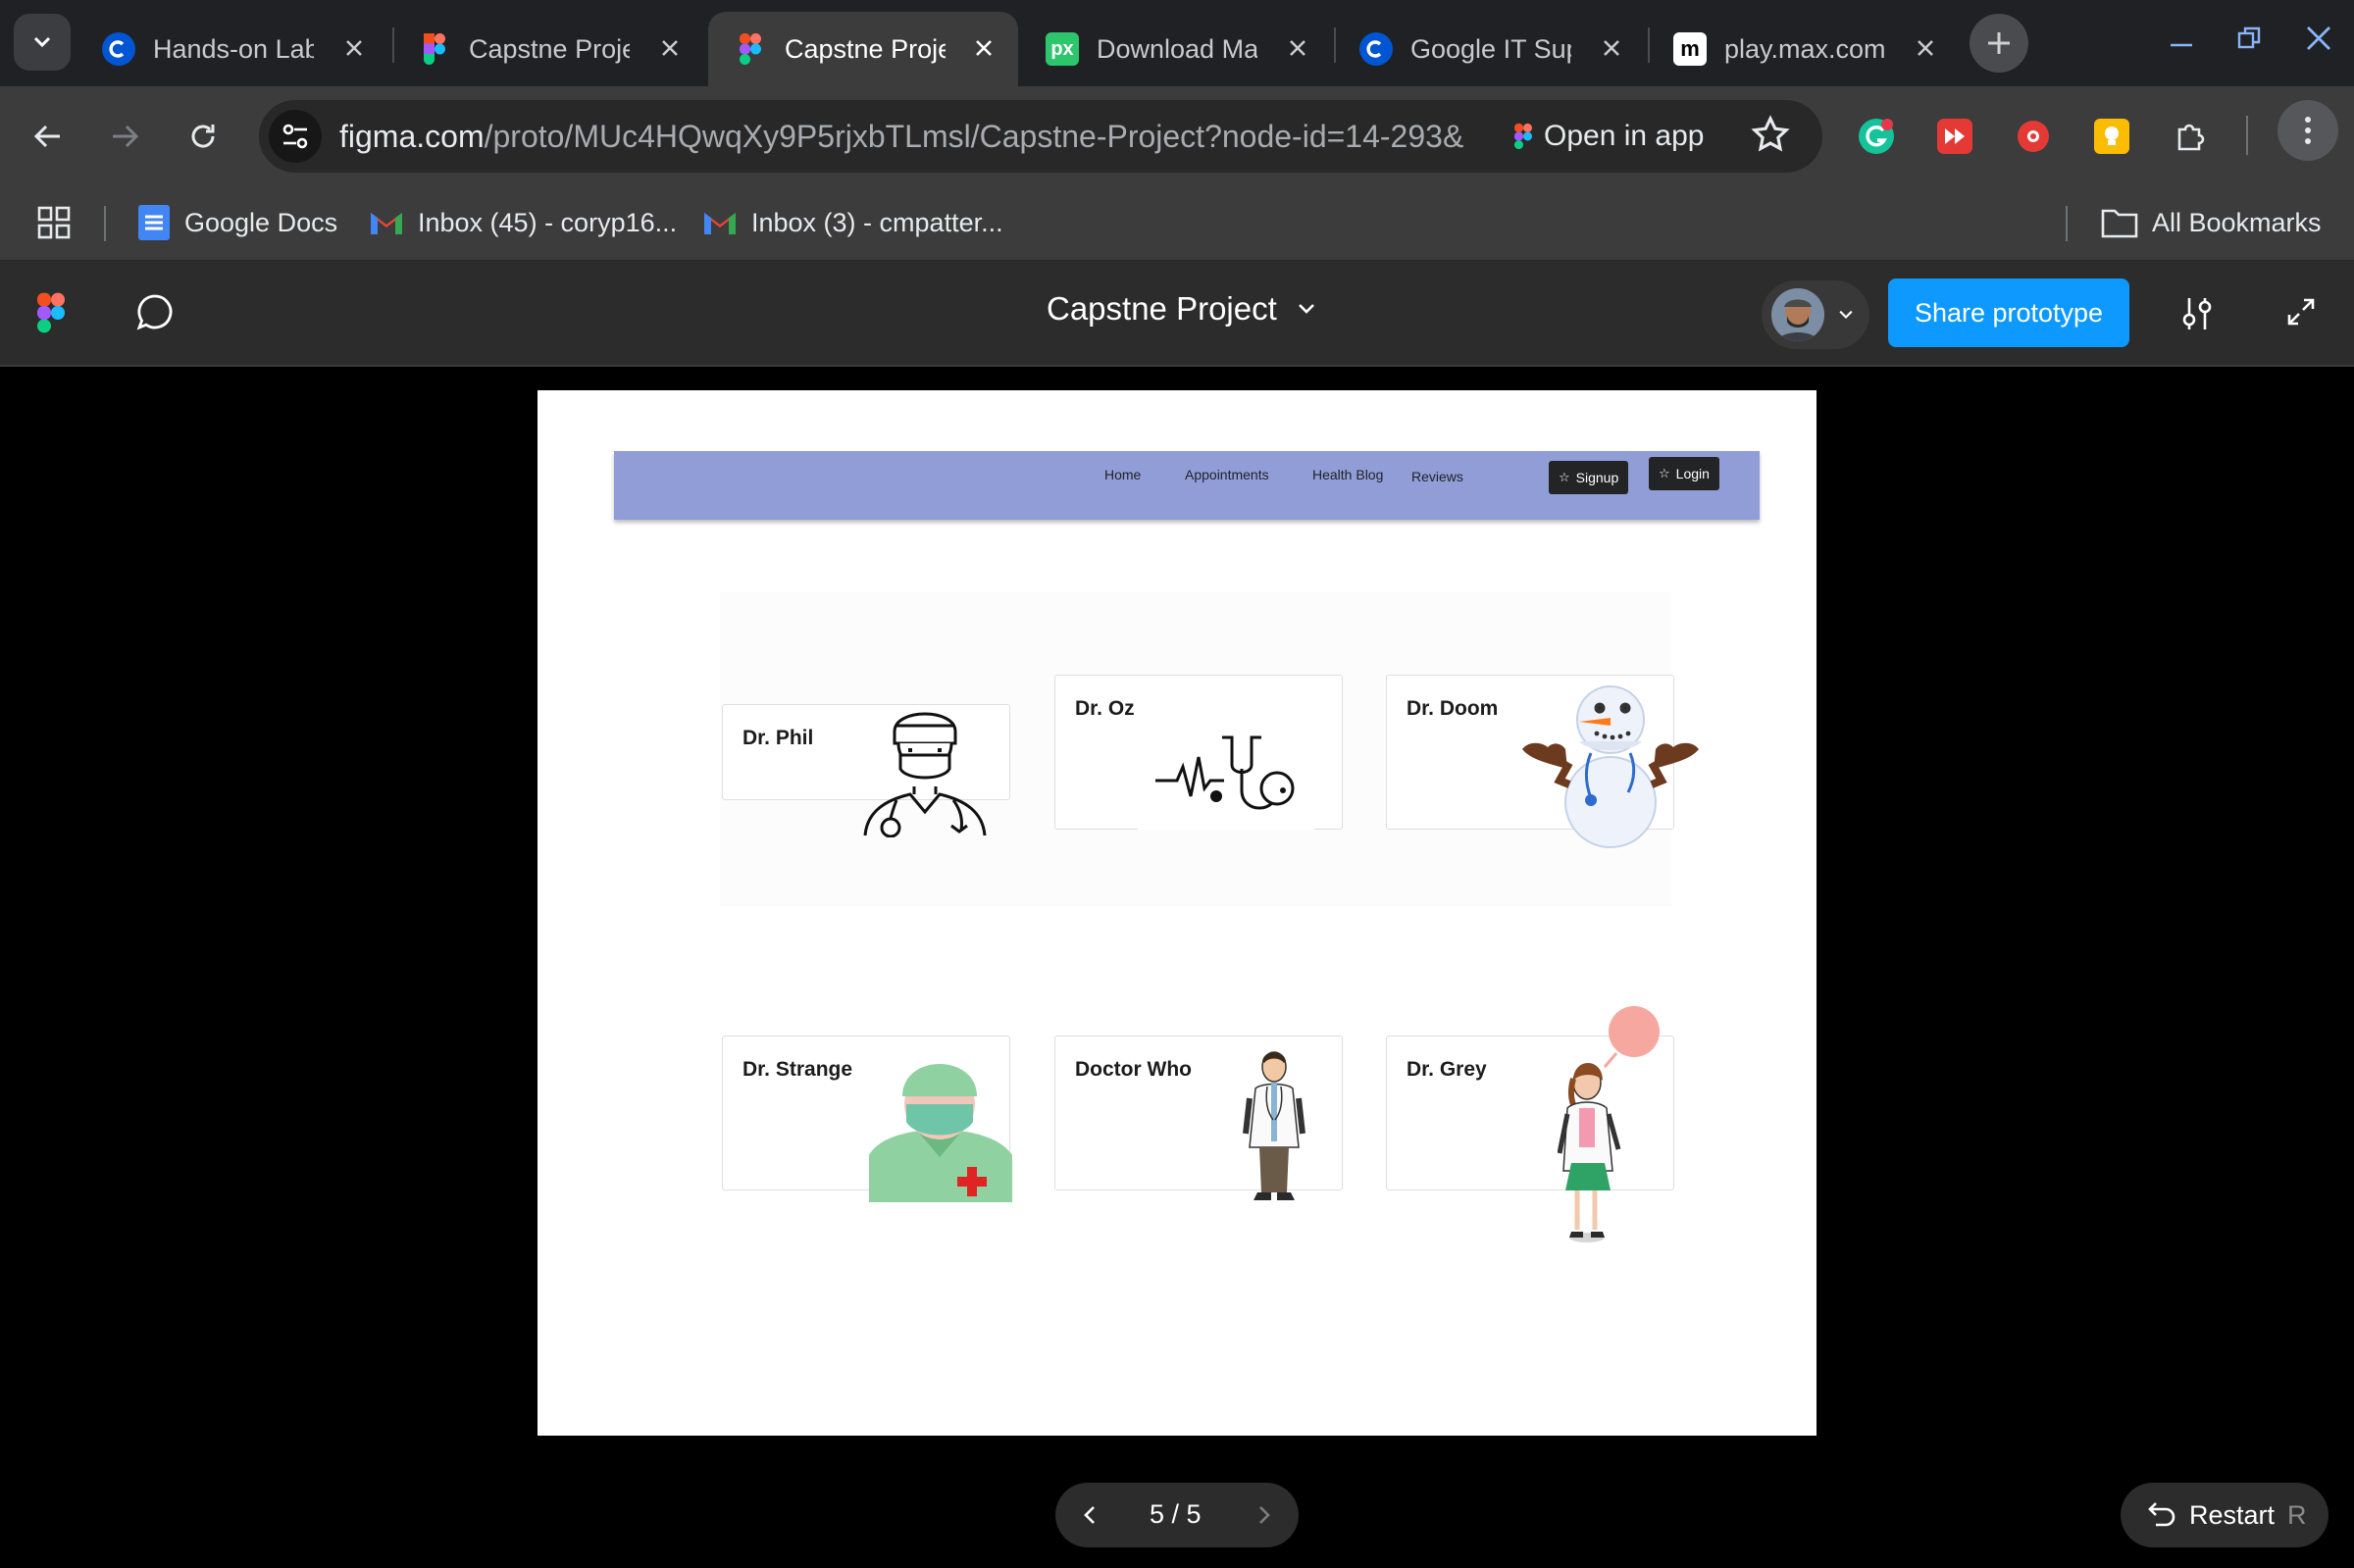  I want to click on reload-button, so click(204, 136).